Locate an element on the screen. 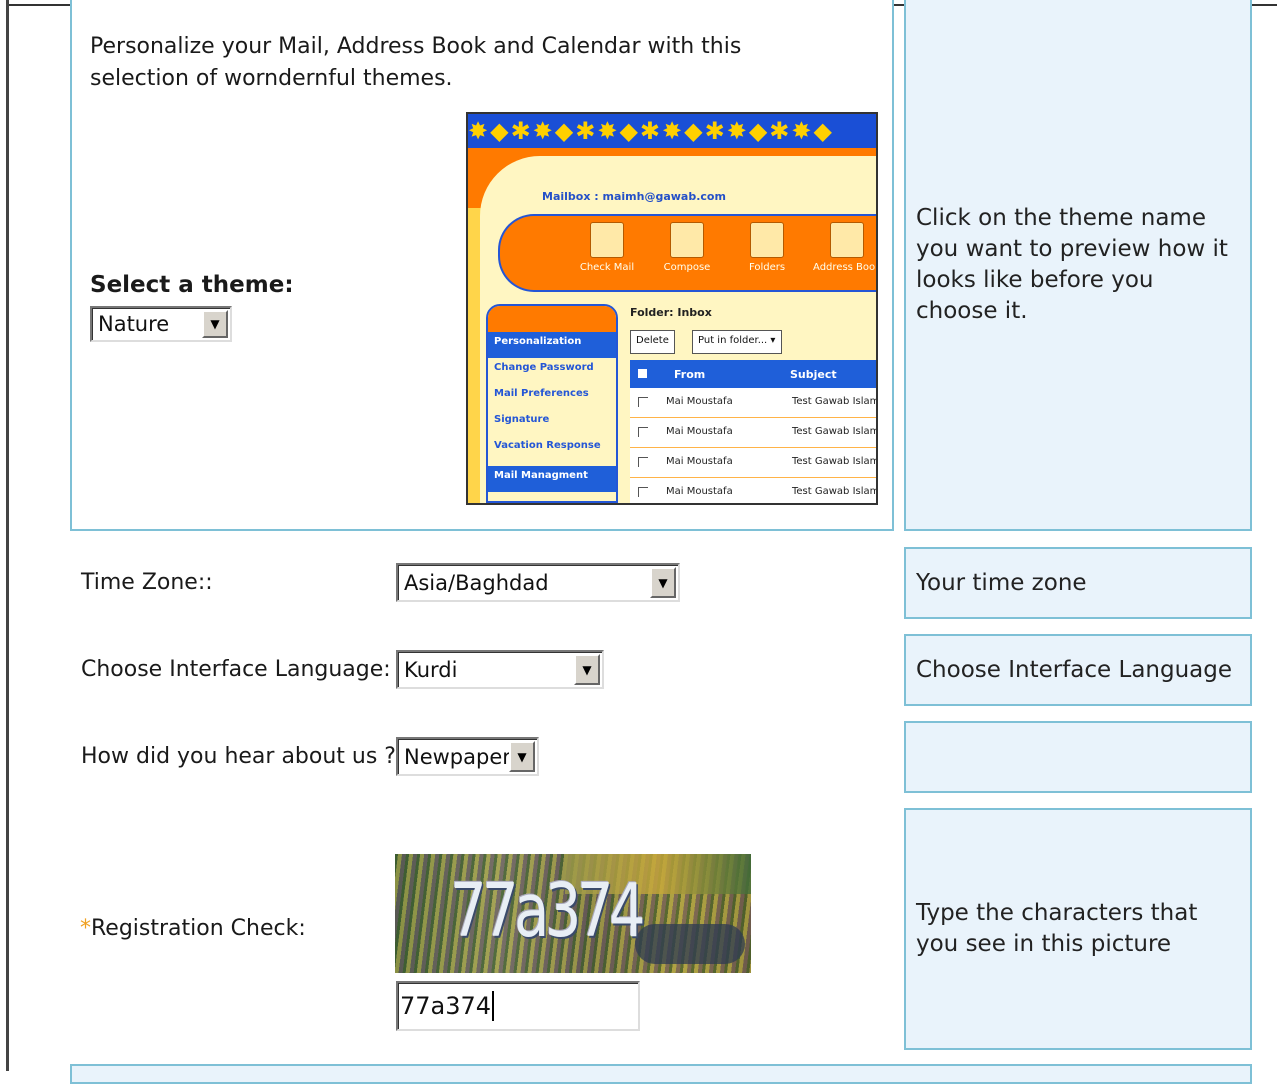 This screenshot has height=1084, width=1277. time-zone-value: Asia/Baghdad is located at coordinates (476, 582).